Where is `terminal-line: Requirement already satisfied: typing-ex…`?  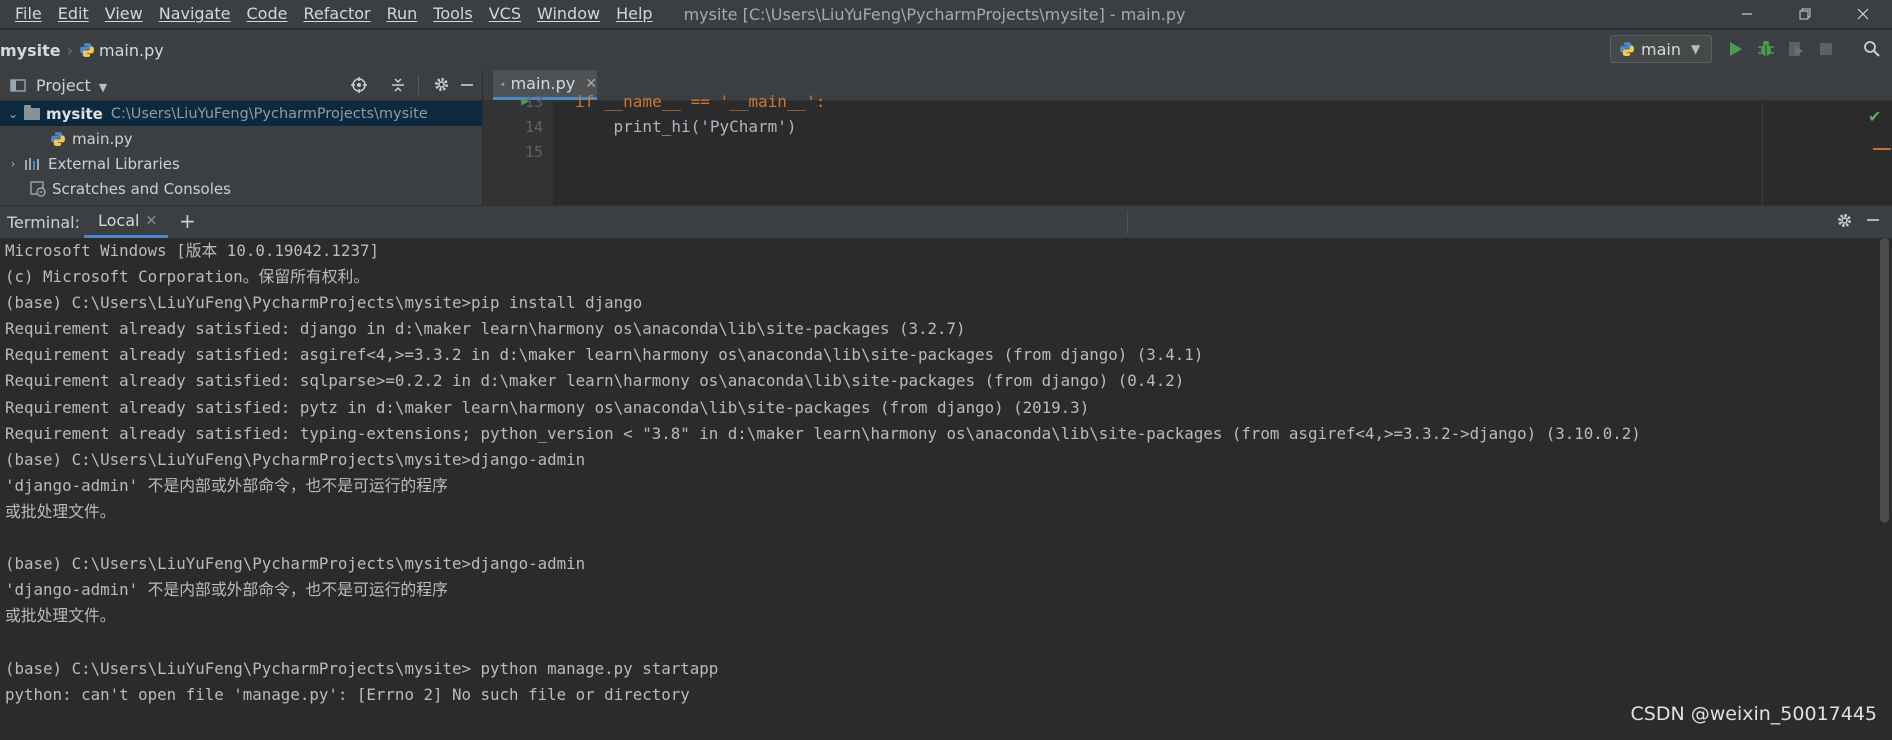
terminal-line: Requirement already satisfied: typing-ex… is located at coordinates (823, 433).